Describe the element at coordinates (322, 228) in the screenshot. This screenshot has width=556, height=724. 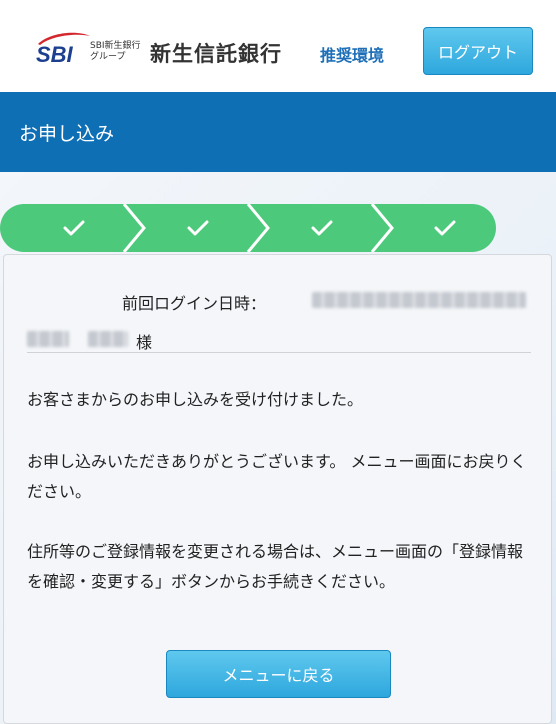
I see `step-3-check-icon` at that location.